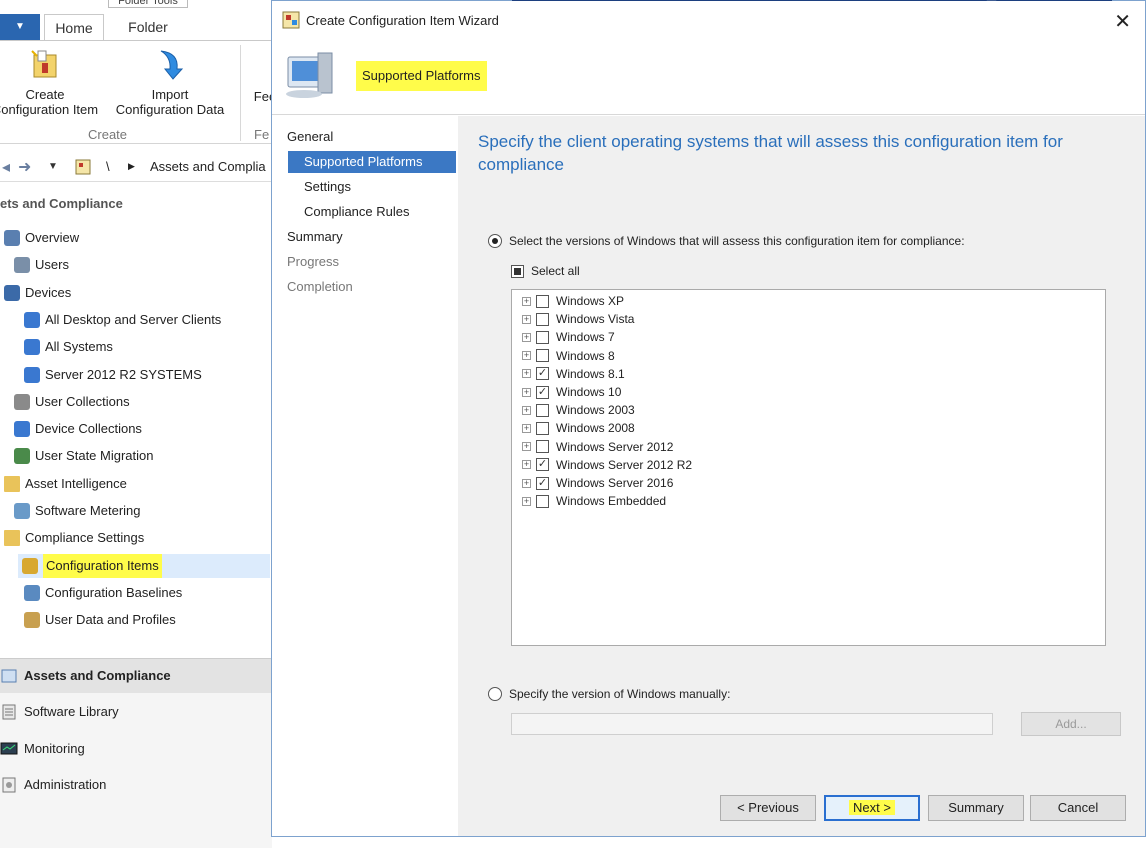  Describe the element at coordinates (609, 694) in the screenshot. I see `radio-specify-manually: Specify the version of Windows manually:` at that location.